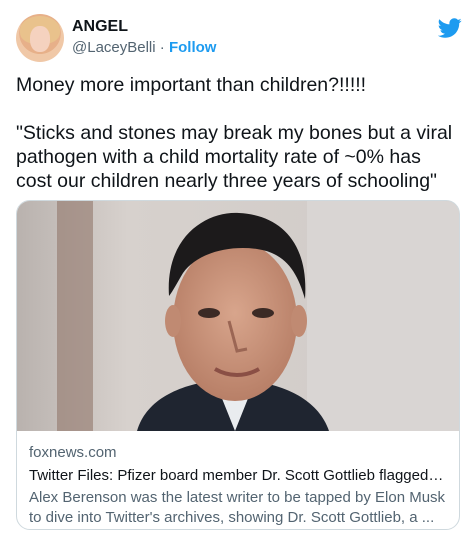  Describe the element at coordinates (193, 47) in the screenshot. I see `follow-button: Follow` at that location.